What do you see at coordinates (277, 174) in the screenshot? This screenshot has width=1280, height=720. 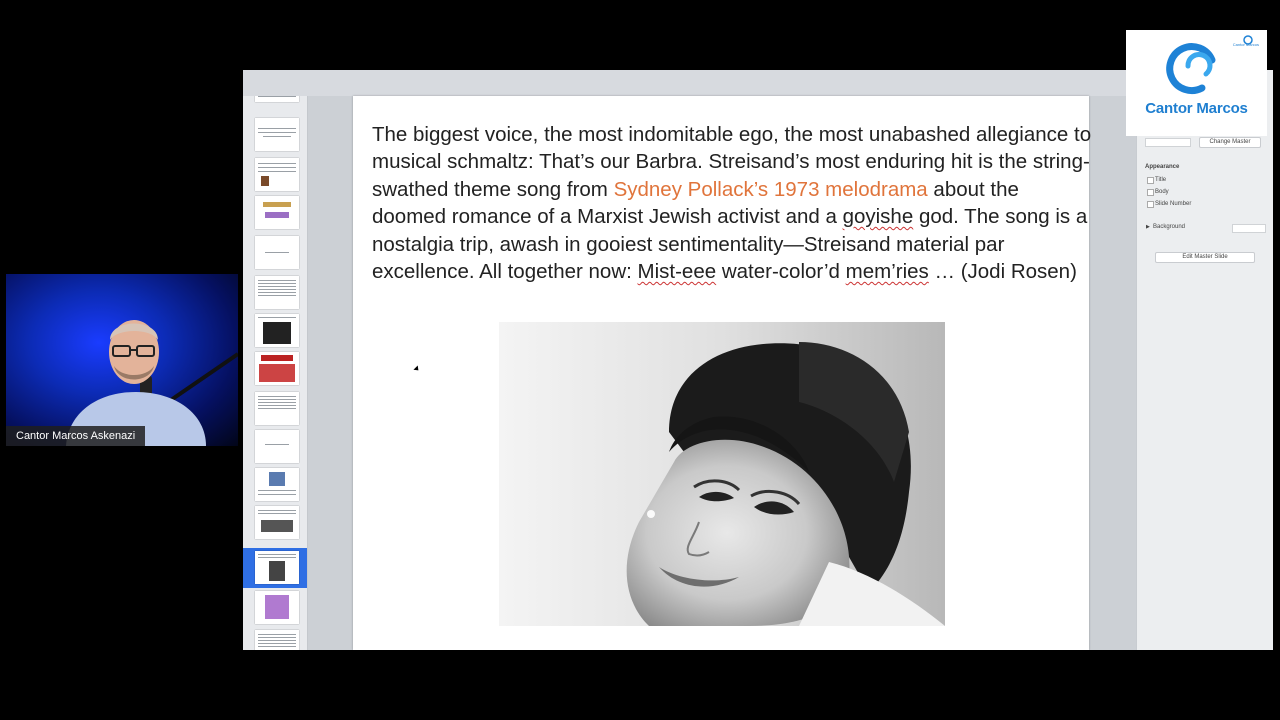 I see `slide-thumbnail: 5` at bounding box center [277, 174].